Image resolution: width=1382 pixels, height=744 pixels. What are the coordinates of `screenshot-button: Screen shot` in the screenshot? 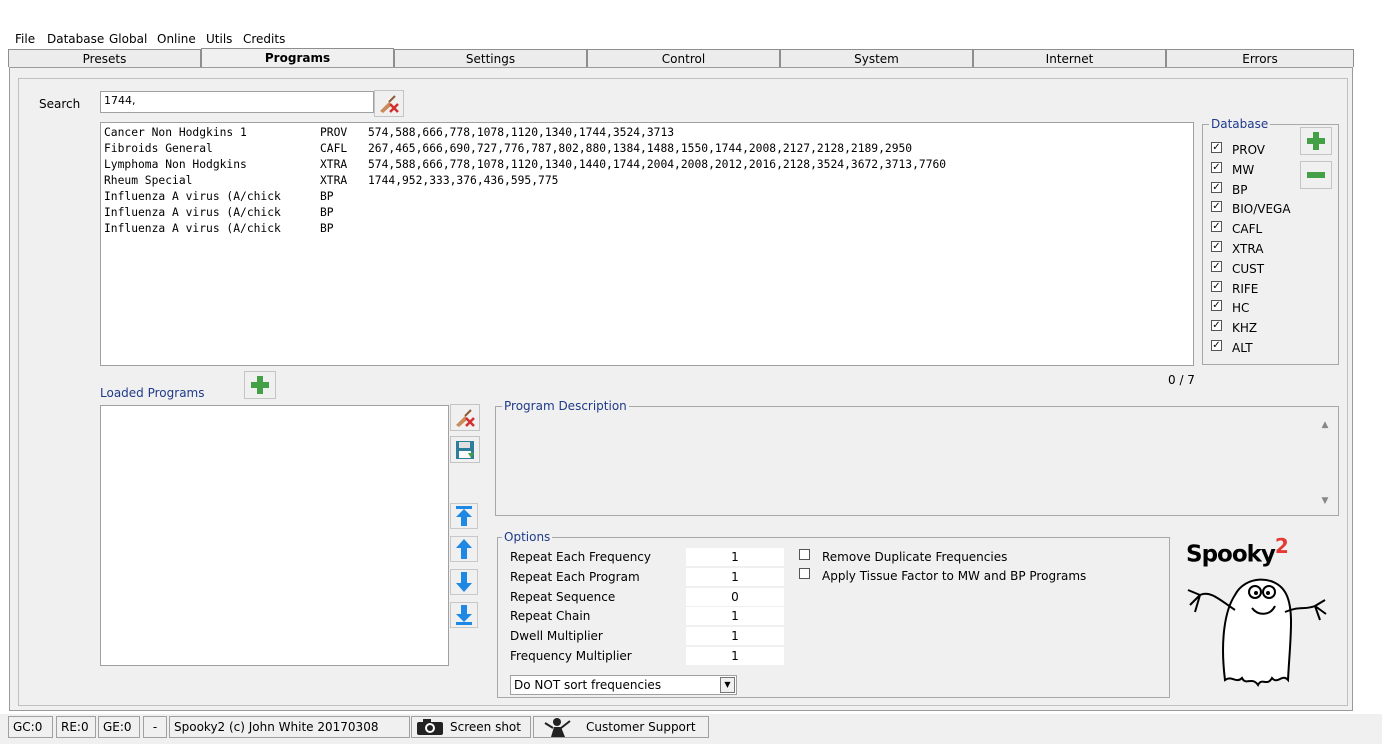 It's located at (471, 727).